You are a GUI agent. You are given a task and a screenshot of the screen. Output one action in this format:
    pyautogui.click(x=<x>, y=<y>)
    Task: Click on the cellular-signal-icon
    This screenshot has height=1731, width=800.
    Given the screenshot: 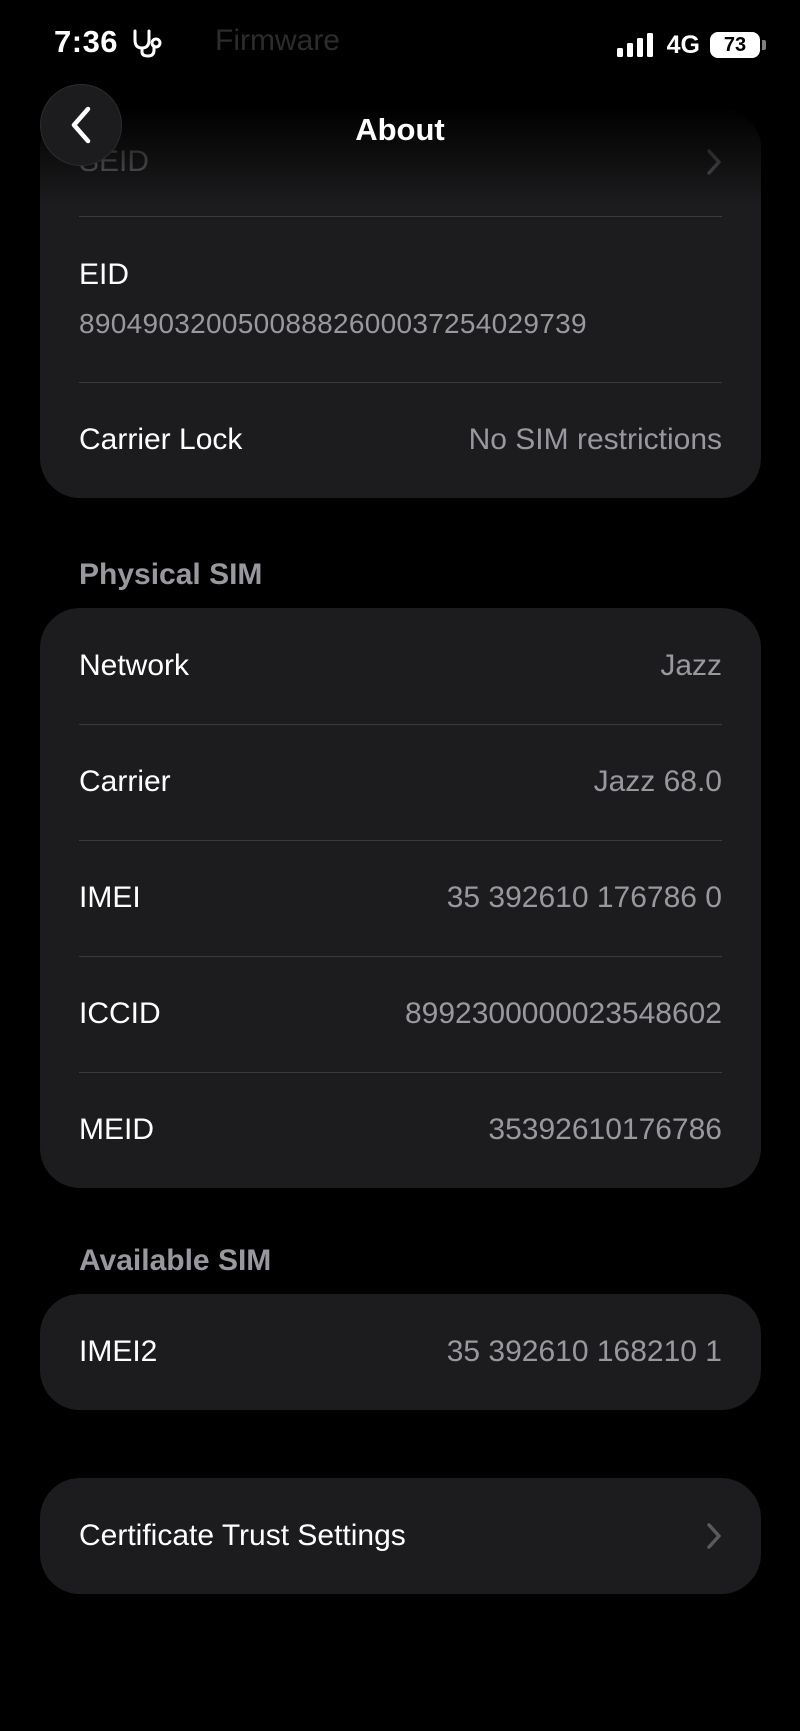 What is the action you would take?
    pyautogui.click(x=636, y=45)
    